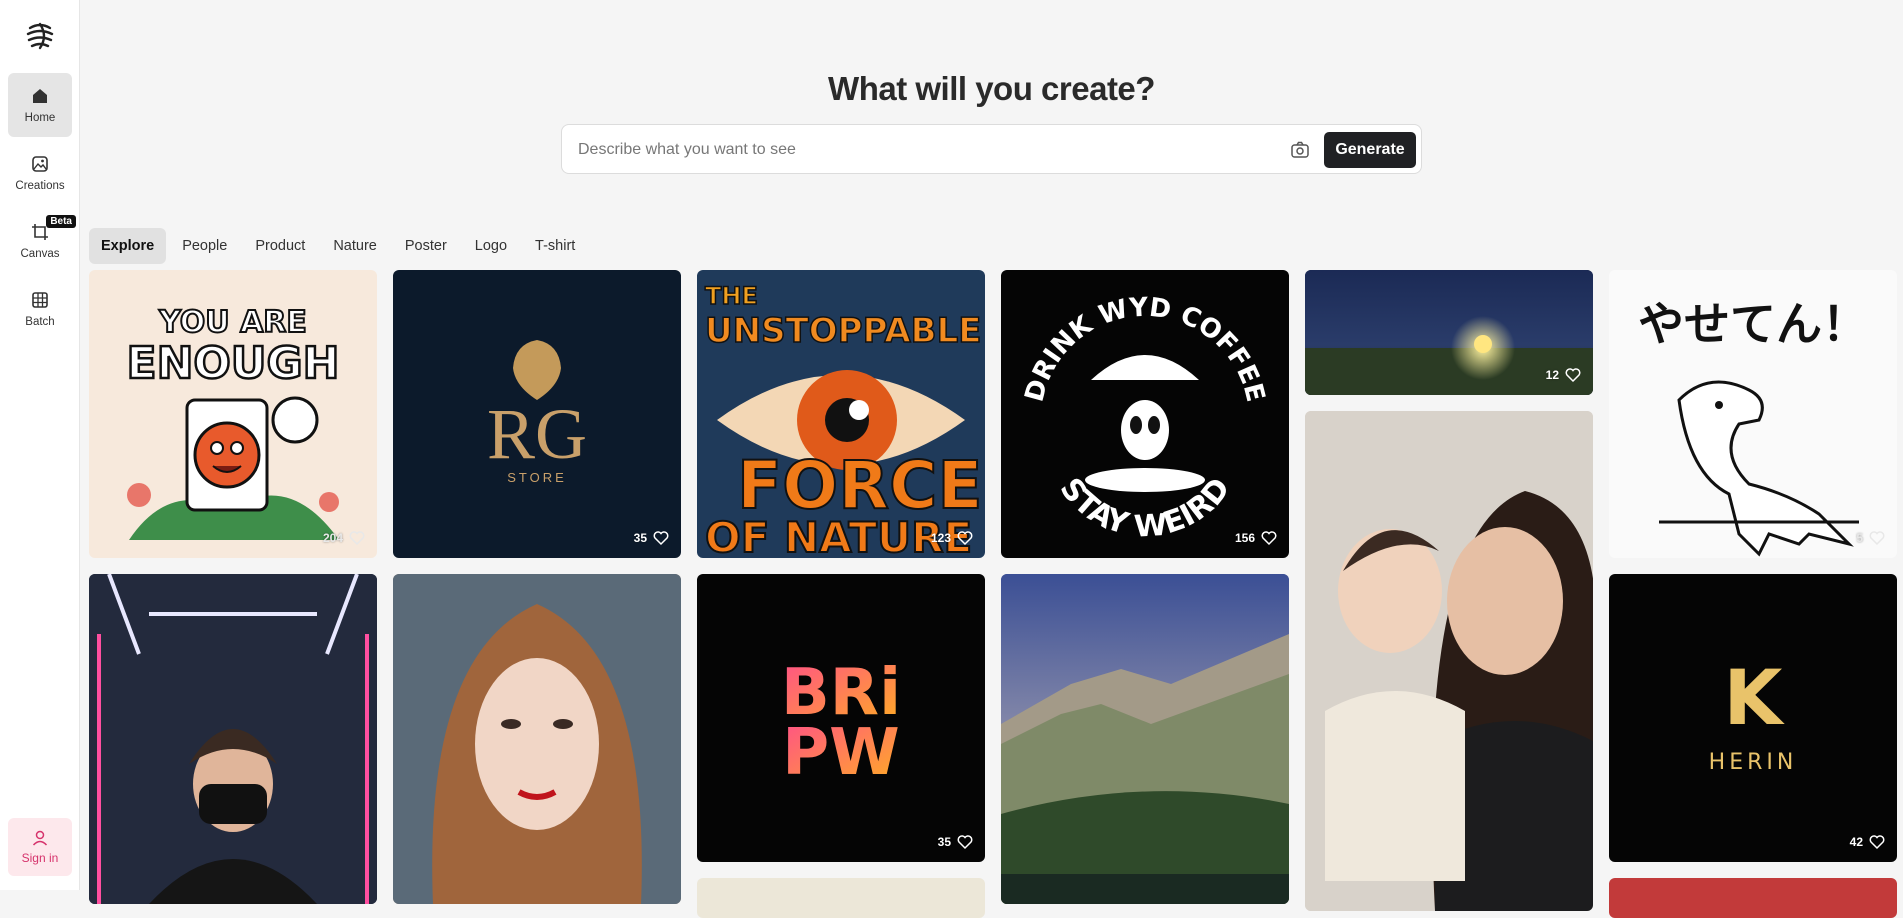 The height and width of the screenshot is (918, 1903). I want to click on sidebar-item-label: Canvas, so click(40, 254).